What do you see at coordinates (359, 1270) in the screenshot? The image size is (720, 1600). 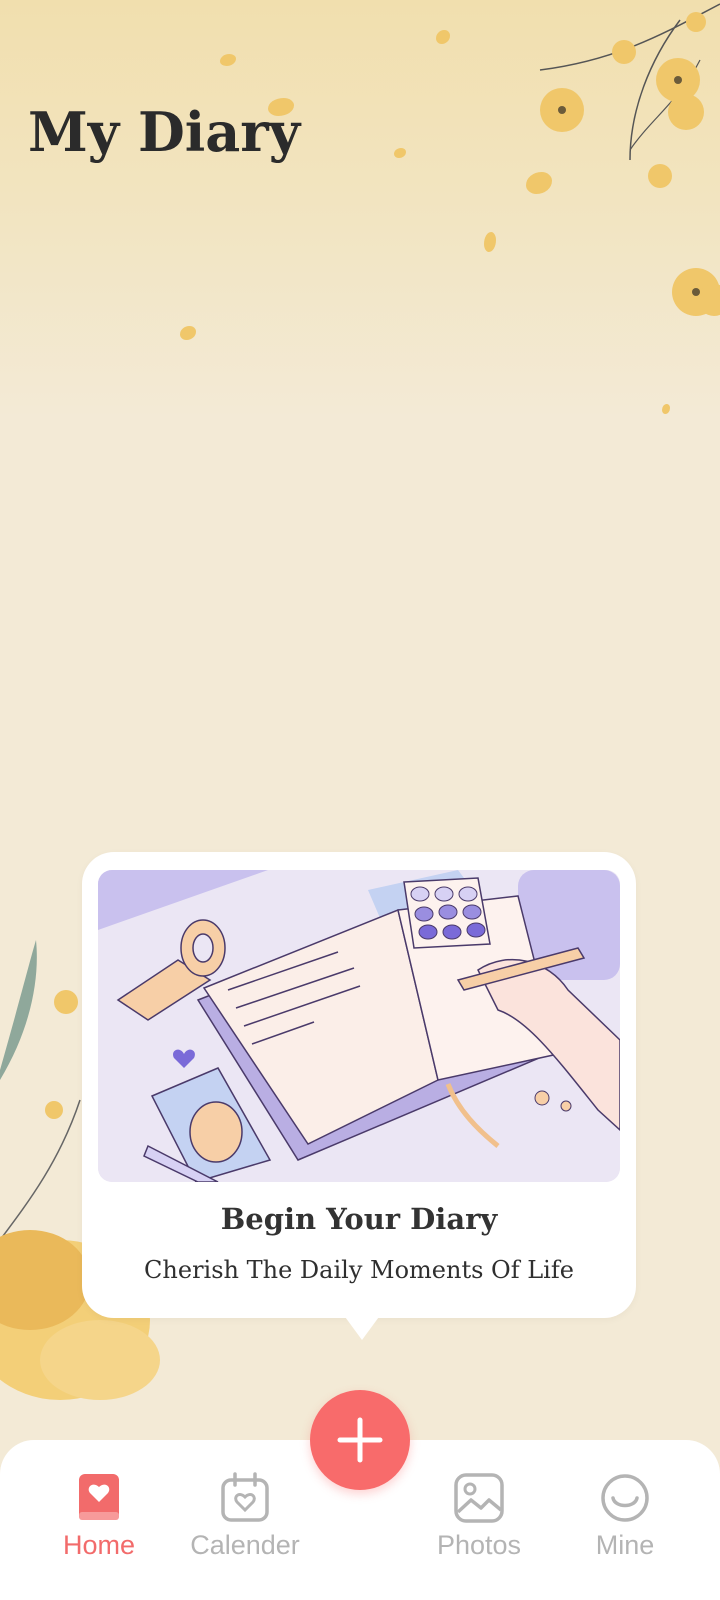 I see `empty-state-subtitle: Cherish The Daily Moments Of Life` at bounding box center [359, 1270].